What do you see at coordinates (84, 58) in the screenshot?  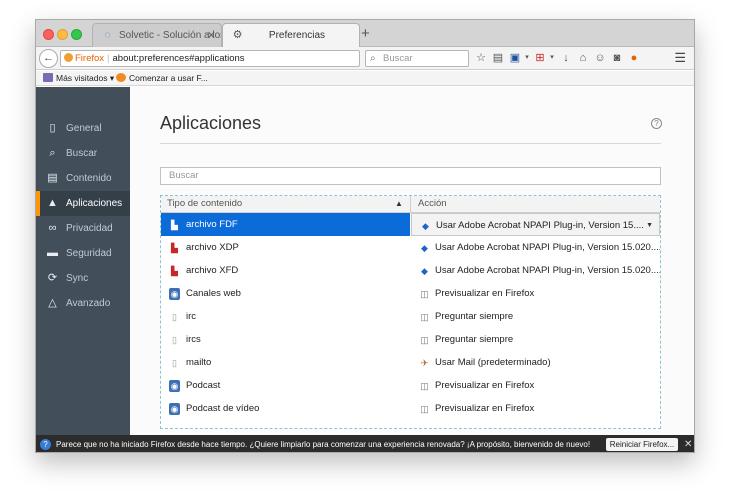 I see `identity-badge: Firefox` at bounding box center [84, 58].